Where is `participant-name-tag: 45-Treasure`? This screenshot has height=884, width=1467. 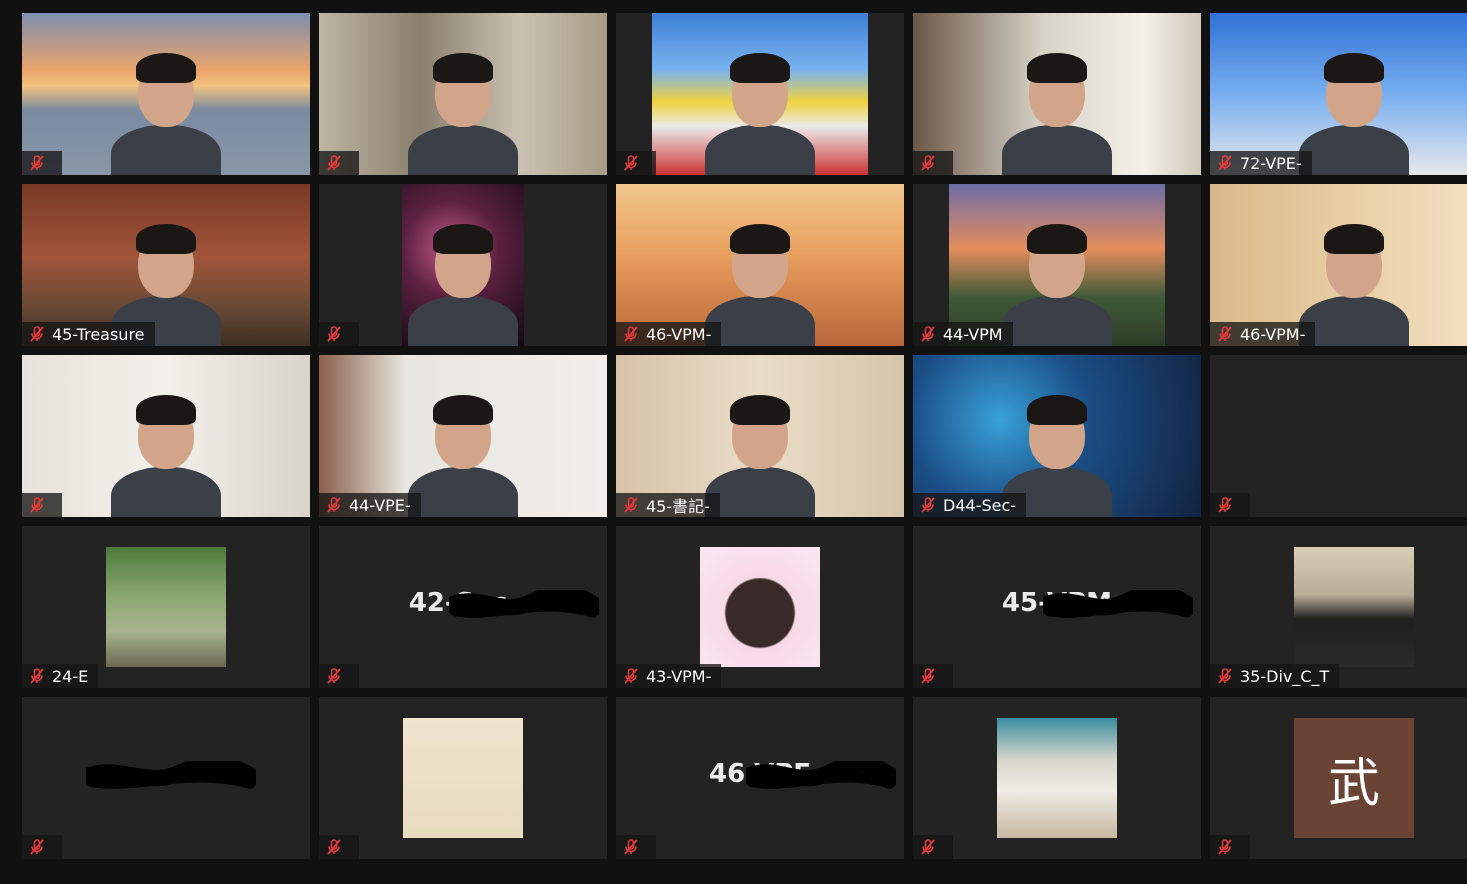 participant-name-tag: 45-Treasure is located at coordinates (88, 334).